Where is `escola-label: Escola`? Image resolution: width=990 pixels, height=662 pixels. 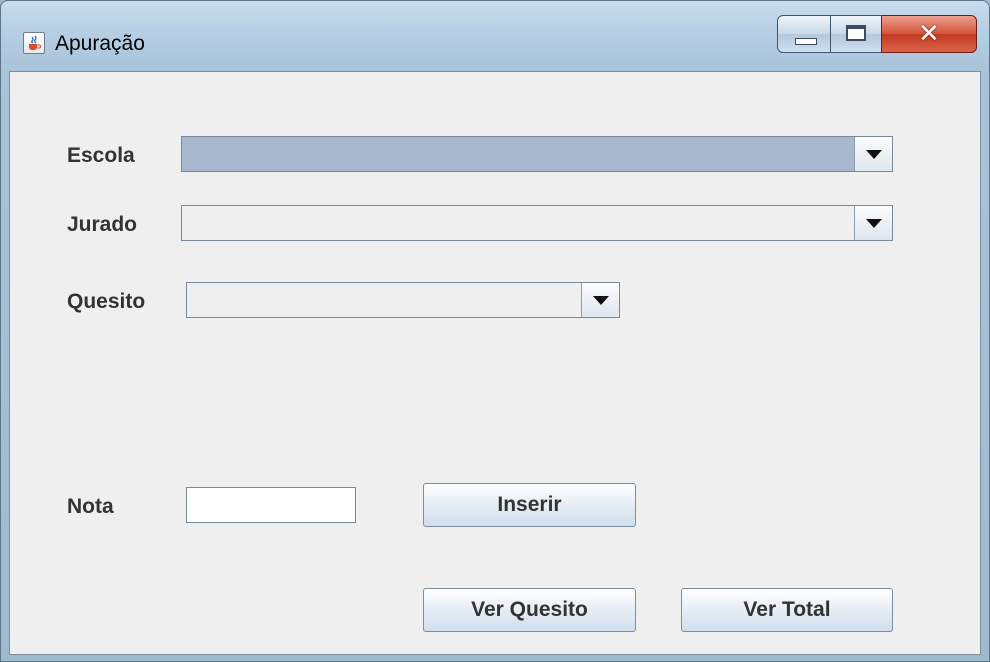 escola-label: Escola is located at coordinates (101, 155).